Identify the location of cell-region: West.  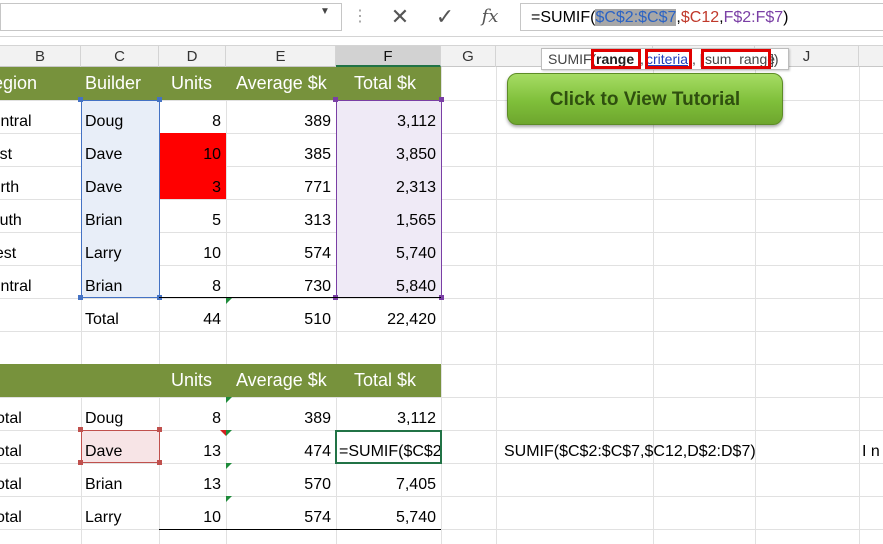
(40, 253).